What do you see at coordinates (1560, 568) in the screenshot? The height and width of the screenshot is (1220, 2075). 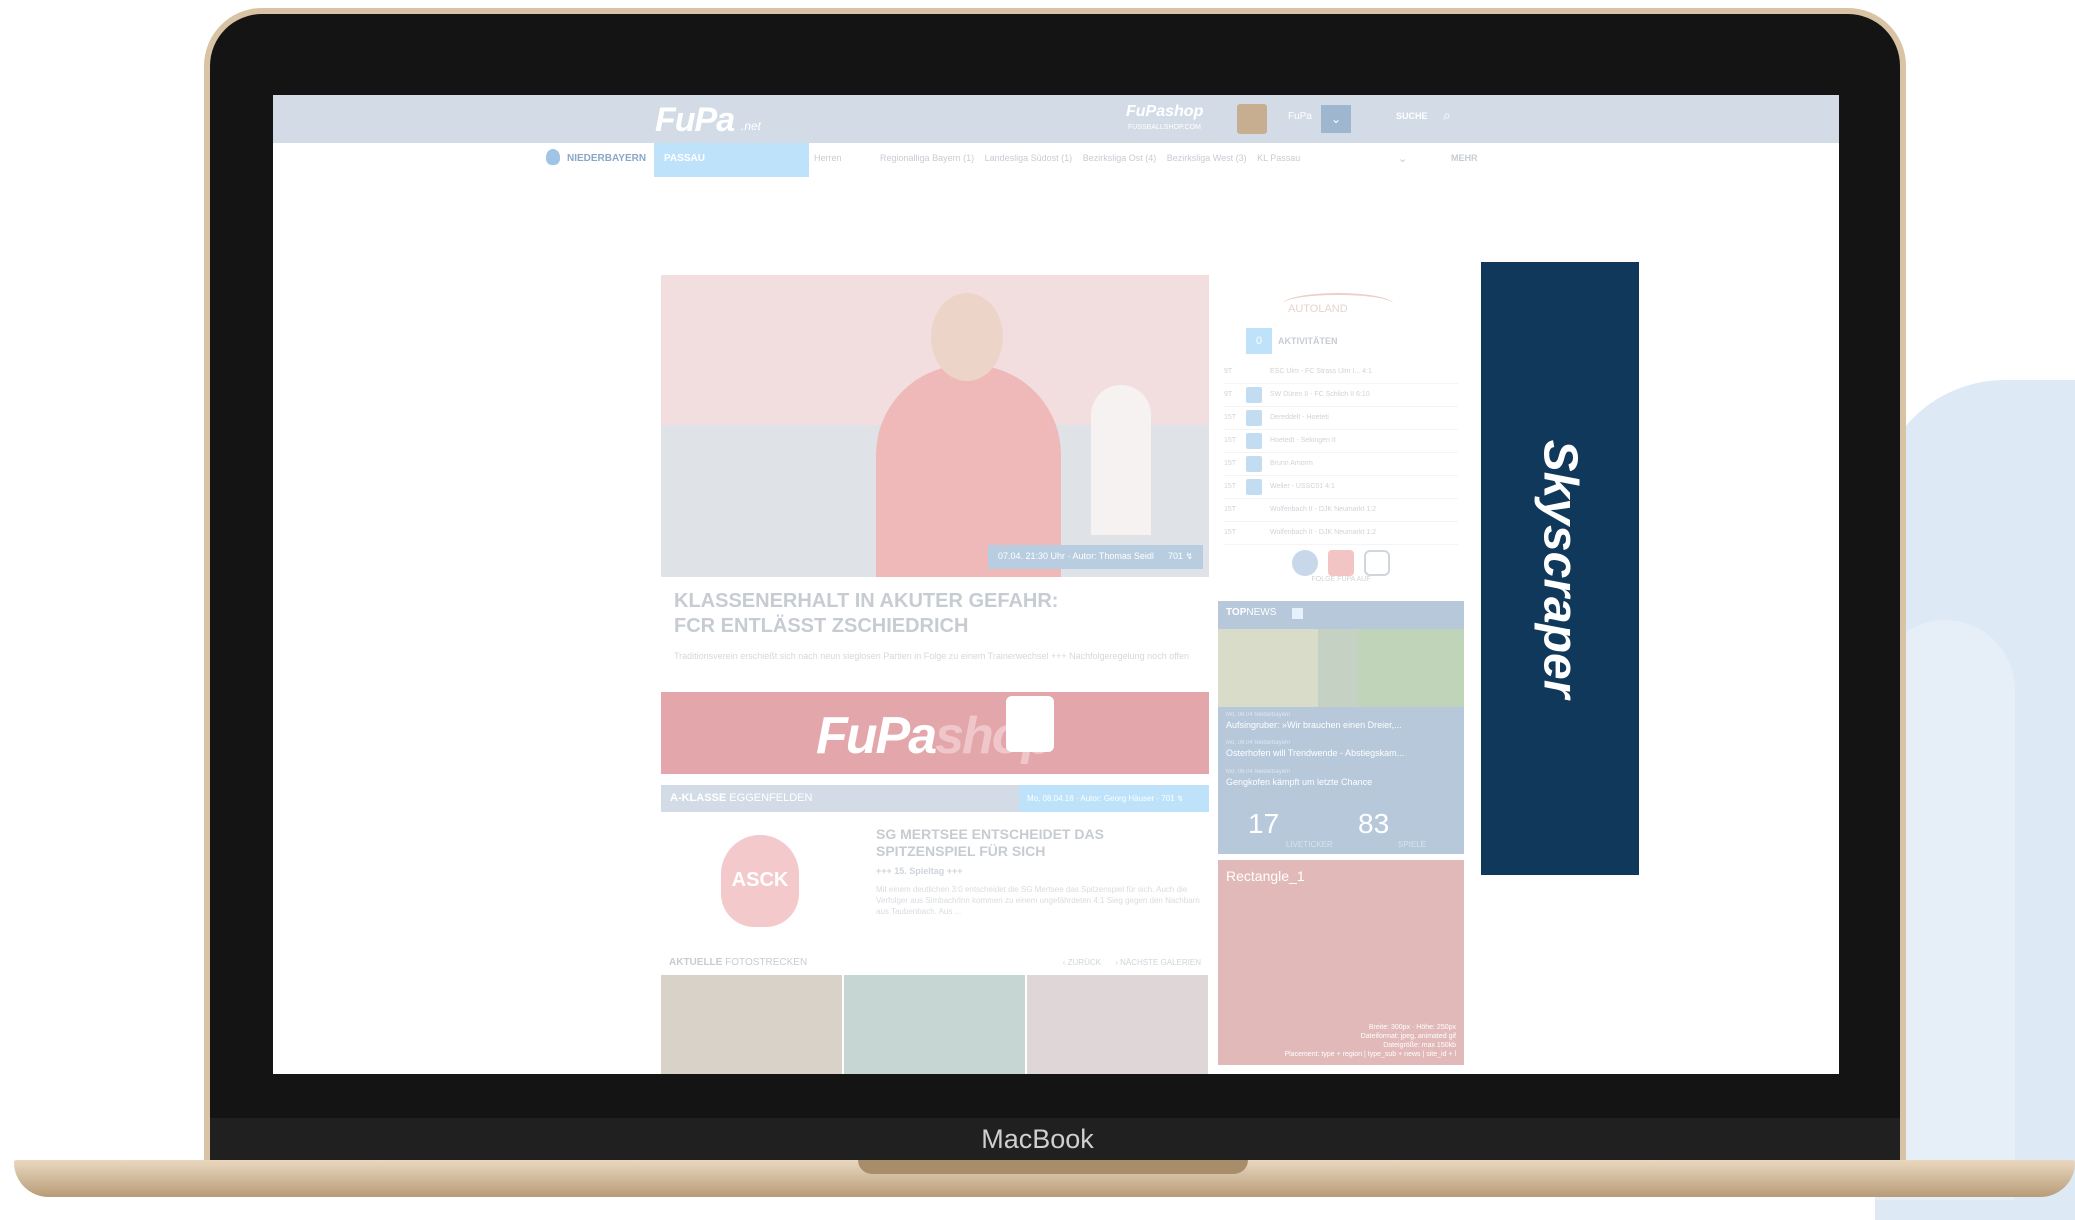 I see `skyscraper-ad: Skyscraper` at bounding box center [1560, 568].